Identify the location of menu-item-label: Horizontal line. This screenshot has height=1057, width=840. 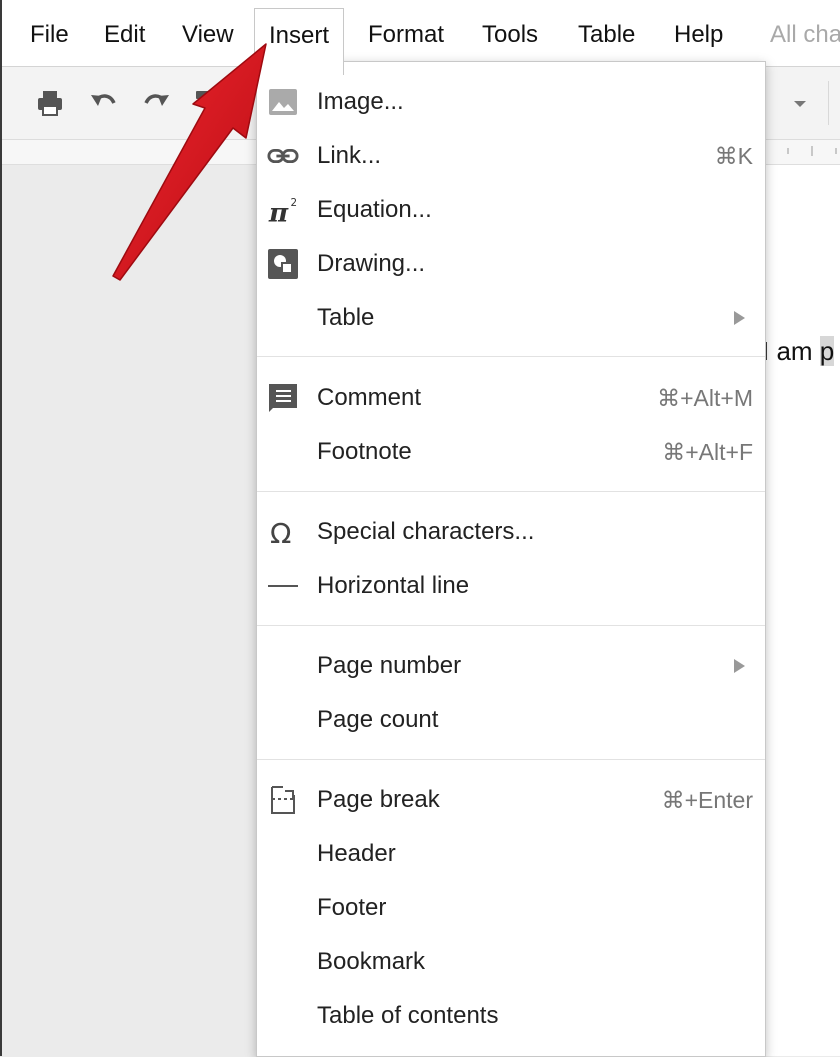
(393, 585).